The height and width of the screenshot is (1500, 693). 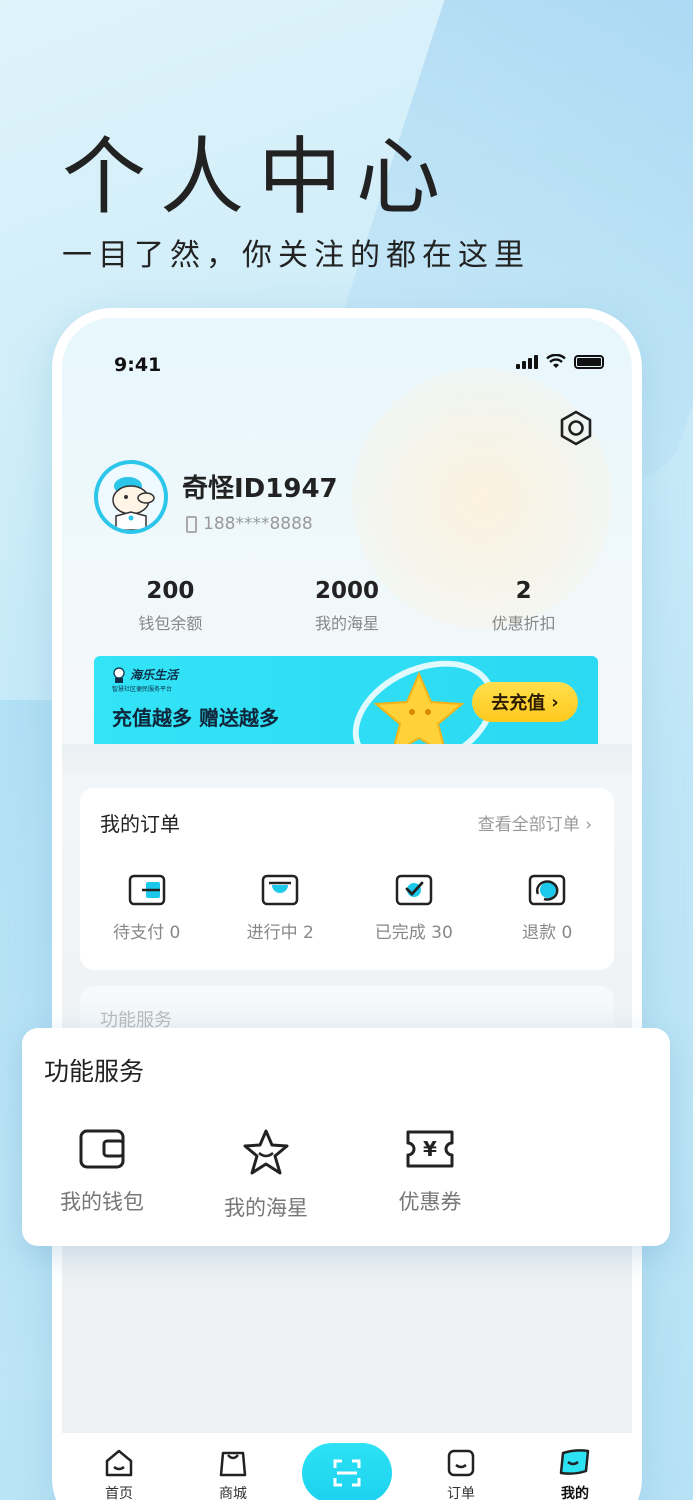 I want to click on order-label: 已完成 30, so click(x=413, y=933).